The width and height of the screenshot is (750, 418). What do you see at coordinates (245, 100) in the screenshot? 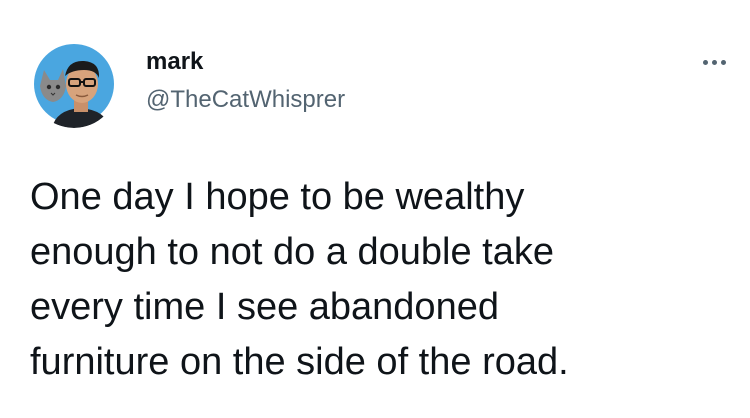
I see `author-handle: @TheCatWhisprer` at bounding box center [245, 100].